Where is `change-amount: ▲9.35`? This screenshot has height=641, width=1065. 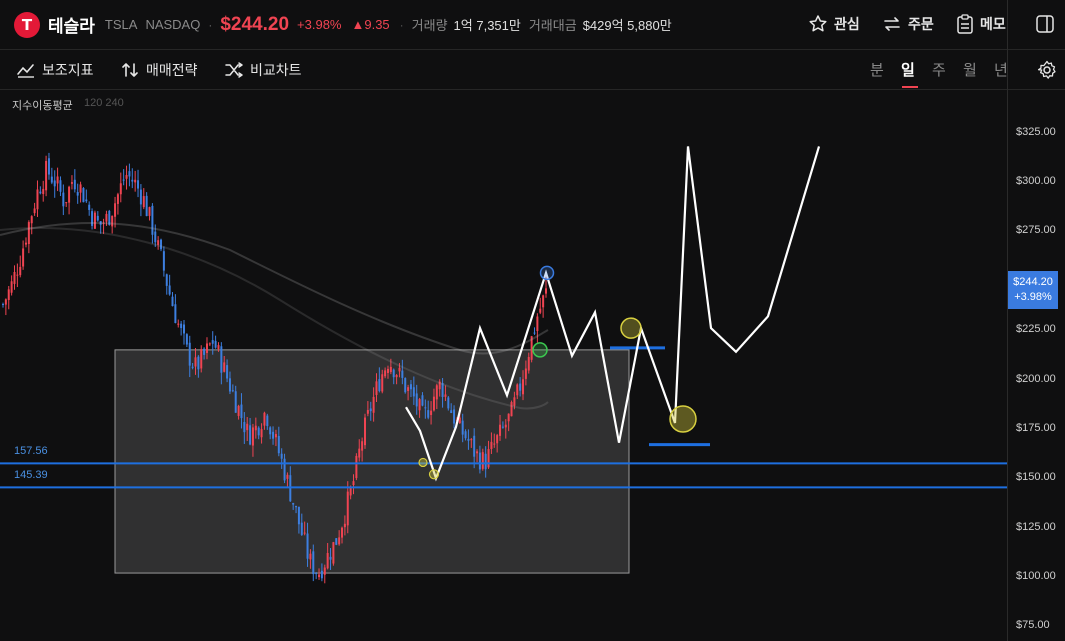
change-amount: ▲9.35 is located at coordinates (370, 24).